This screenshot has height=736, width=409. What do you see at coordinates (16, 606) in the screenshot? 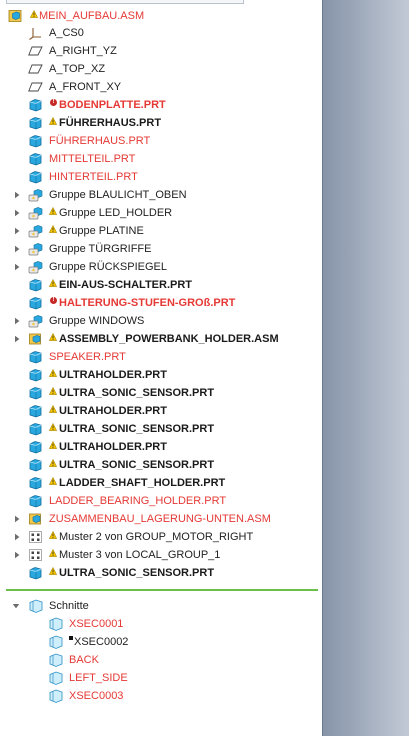
I see `collapse-arrow-icon` at bounding box center [16, 606].